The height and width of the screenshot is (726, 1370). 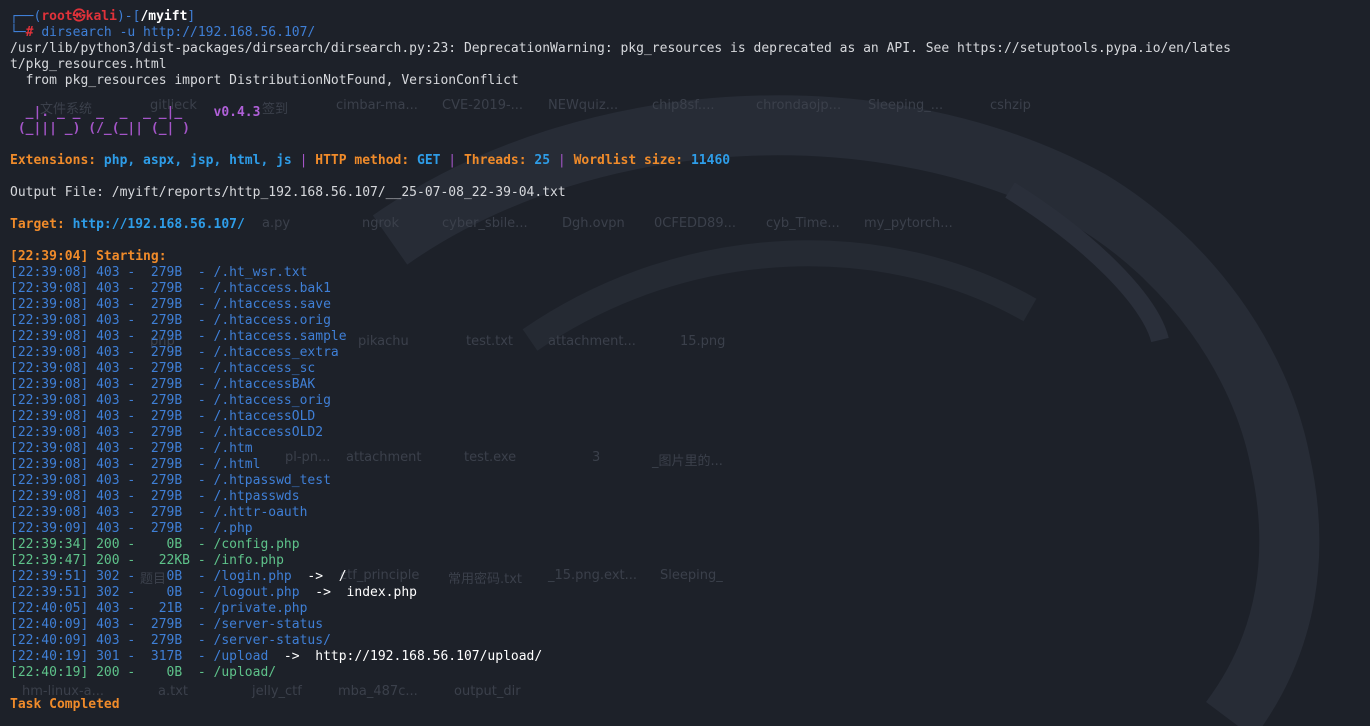 What do you see at coordinates (164, 16) in the screenshot?
I see `prompt-cwd: /myift` at bounding box center [164, 16].